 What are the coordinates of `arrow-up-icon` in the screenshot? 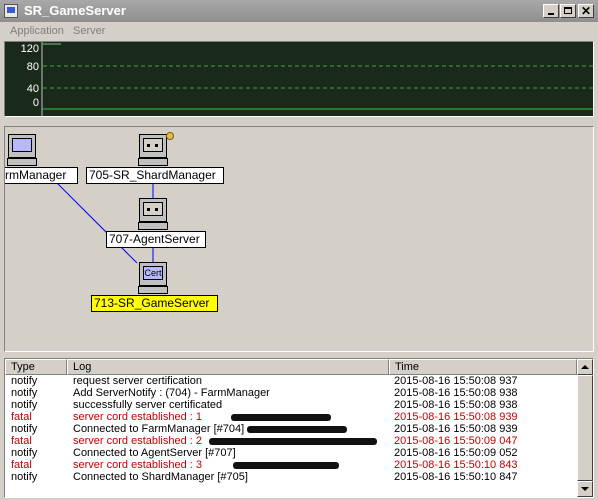 It's located at (585, 367).